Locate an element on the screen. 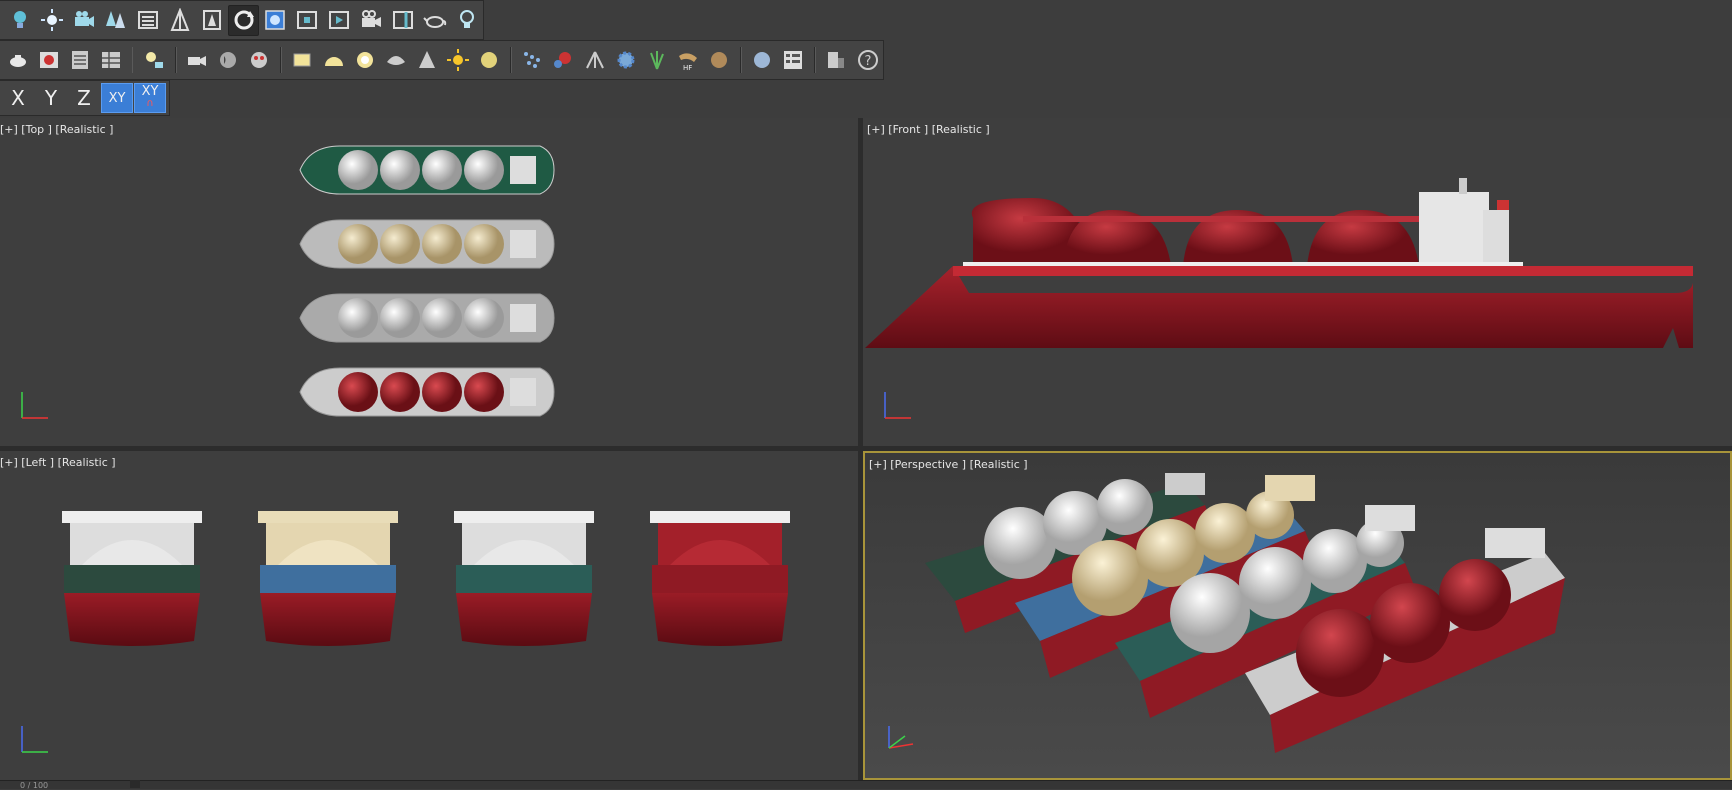  lightbulb-outline-icon is located at coordinates (467, 20).